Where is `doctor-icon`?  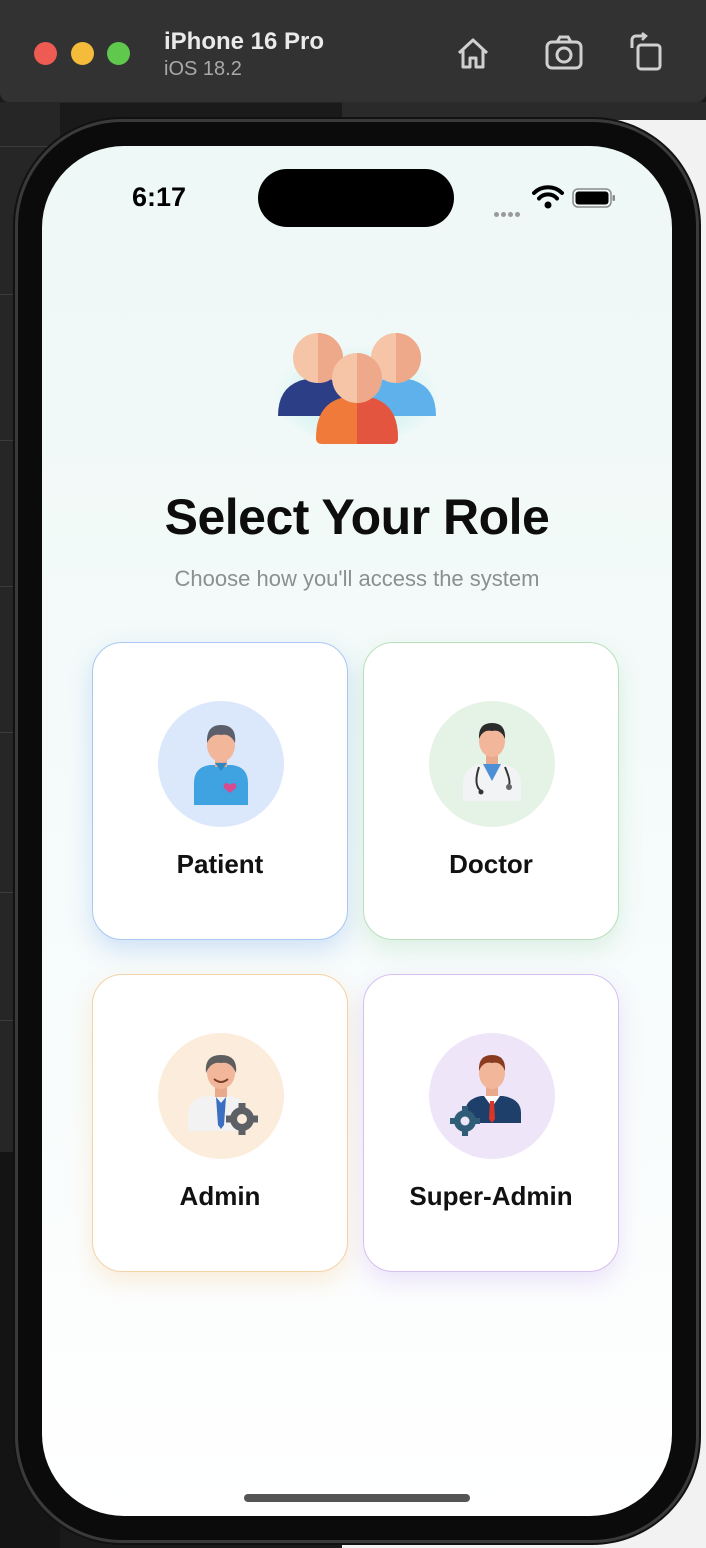
doctor-icon is located at coordinates (492, 764).